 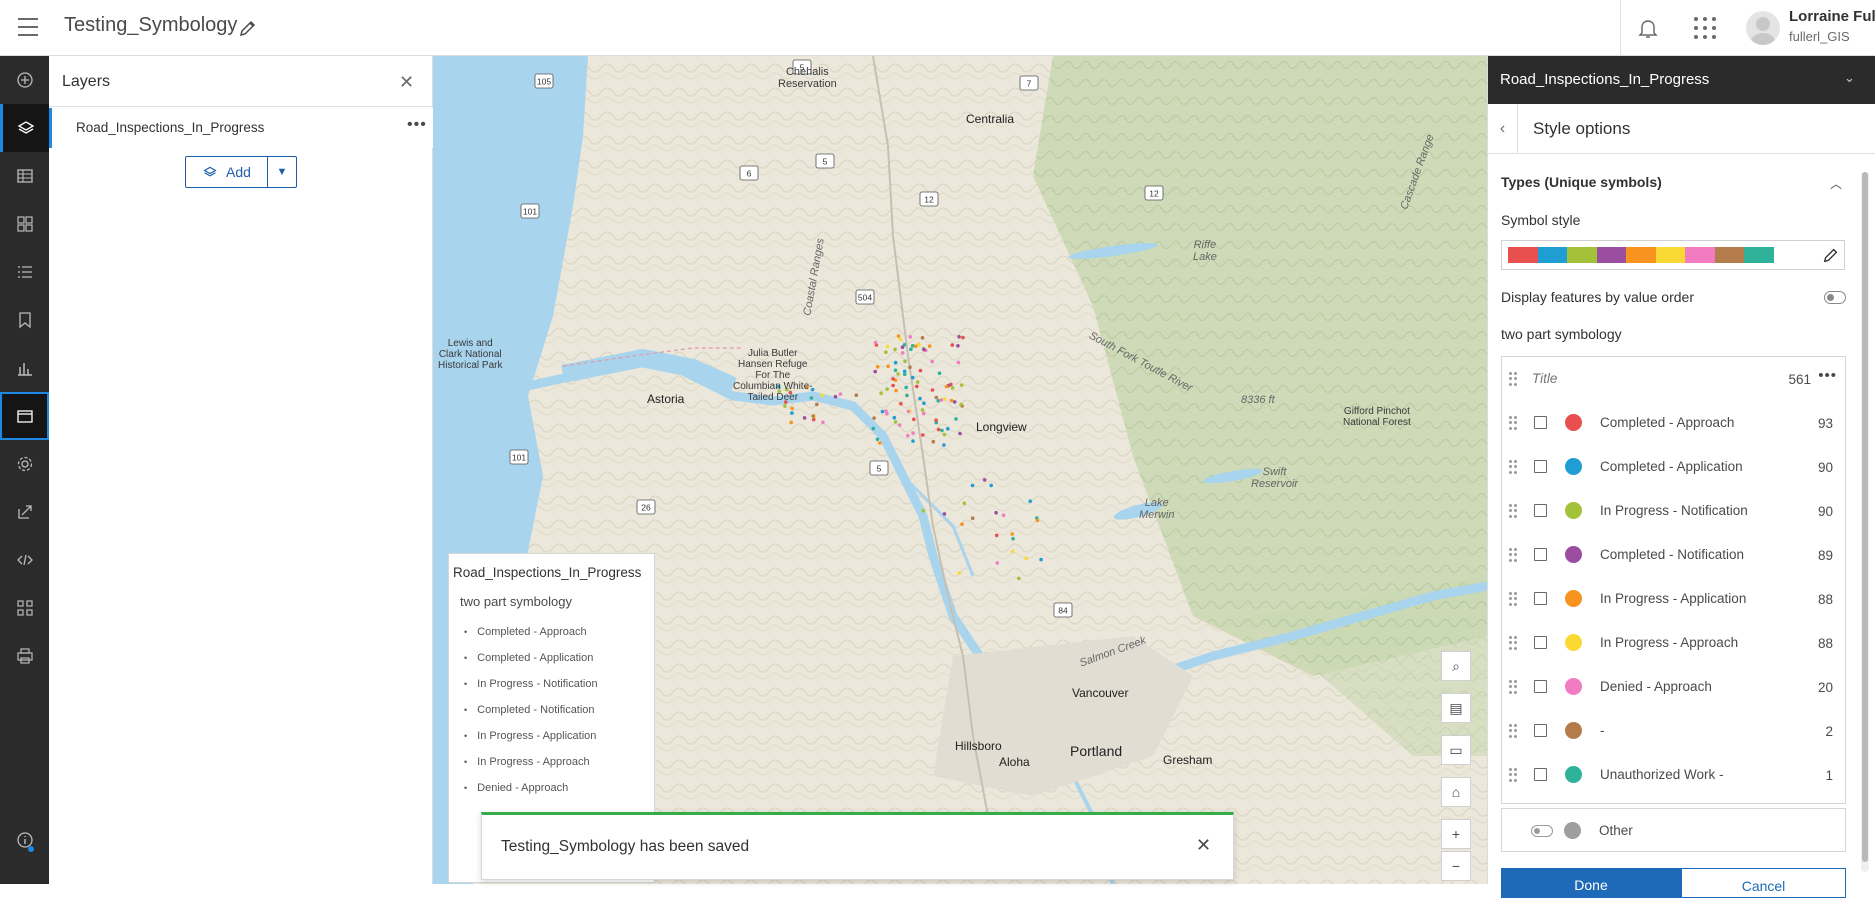 I want to click on cancel-button: Cancel, so click(x=1763, y=883).